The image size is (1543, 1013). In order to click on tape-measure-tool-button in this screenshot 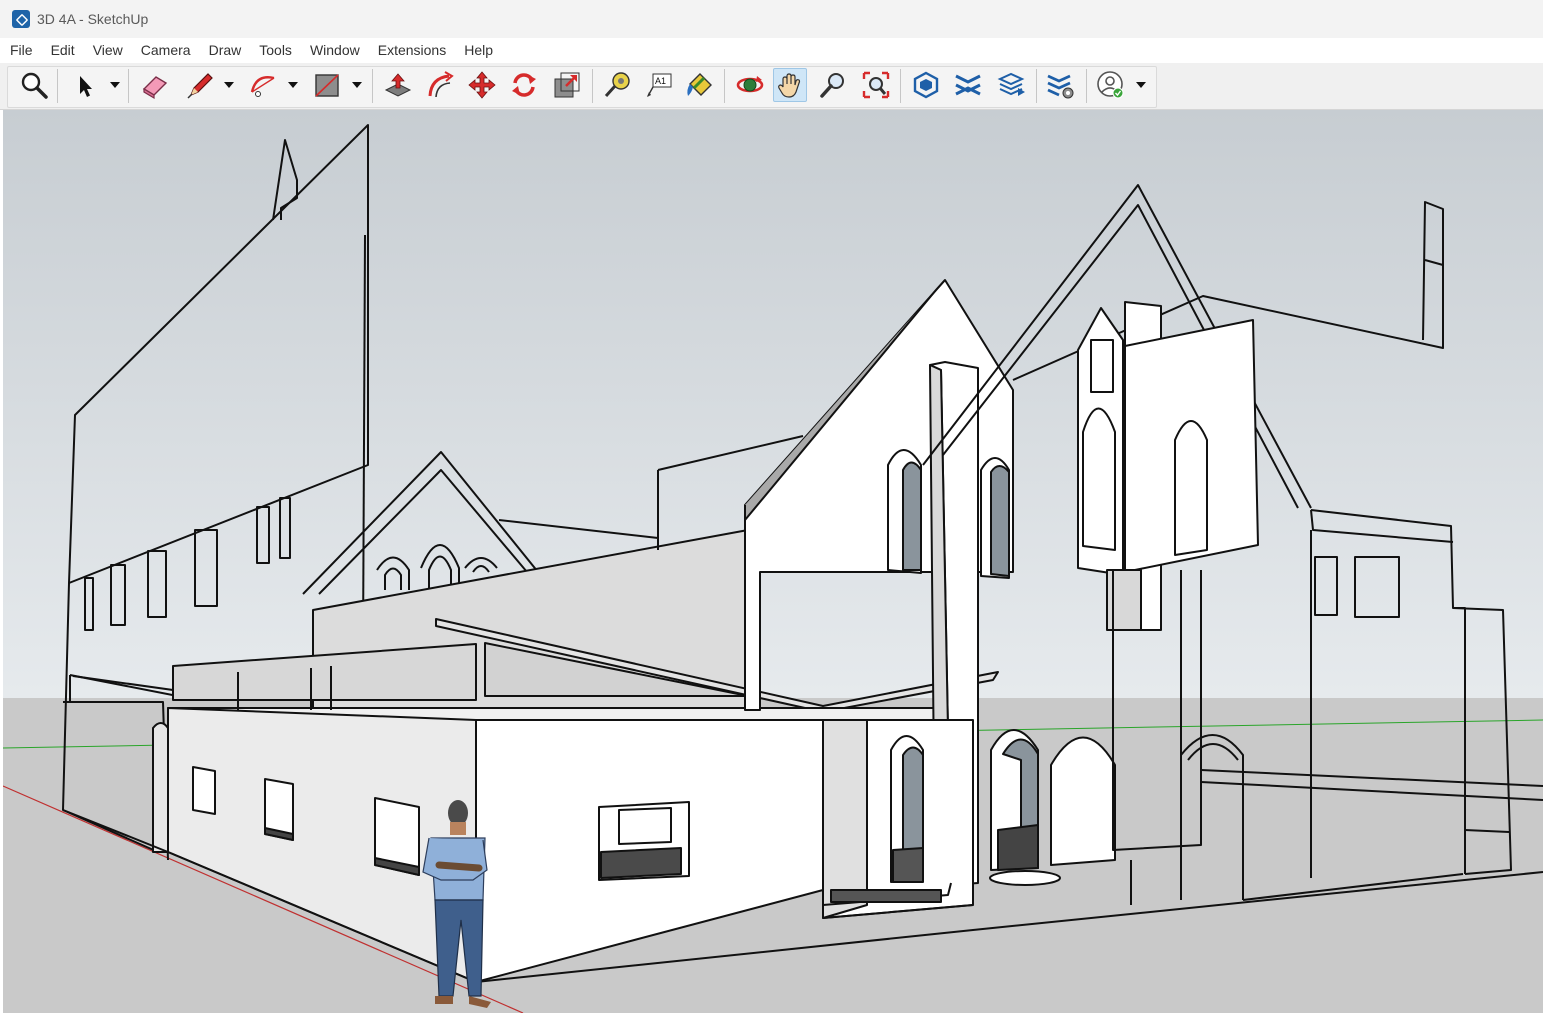, I will do `click(617, 85)`.